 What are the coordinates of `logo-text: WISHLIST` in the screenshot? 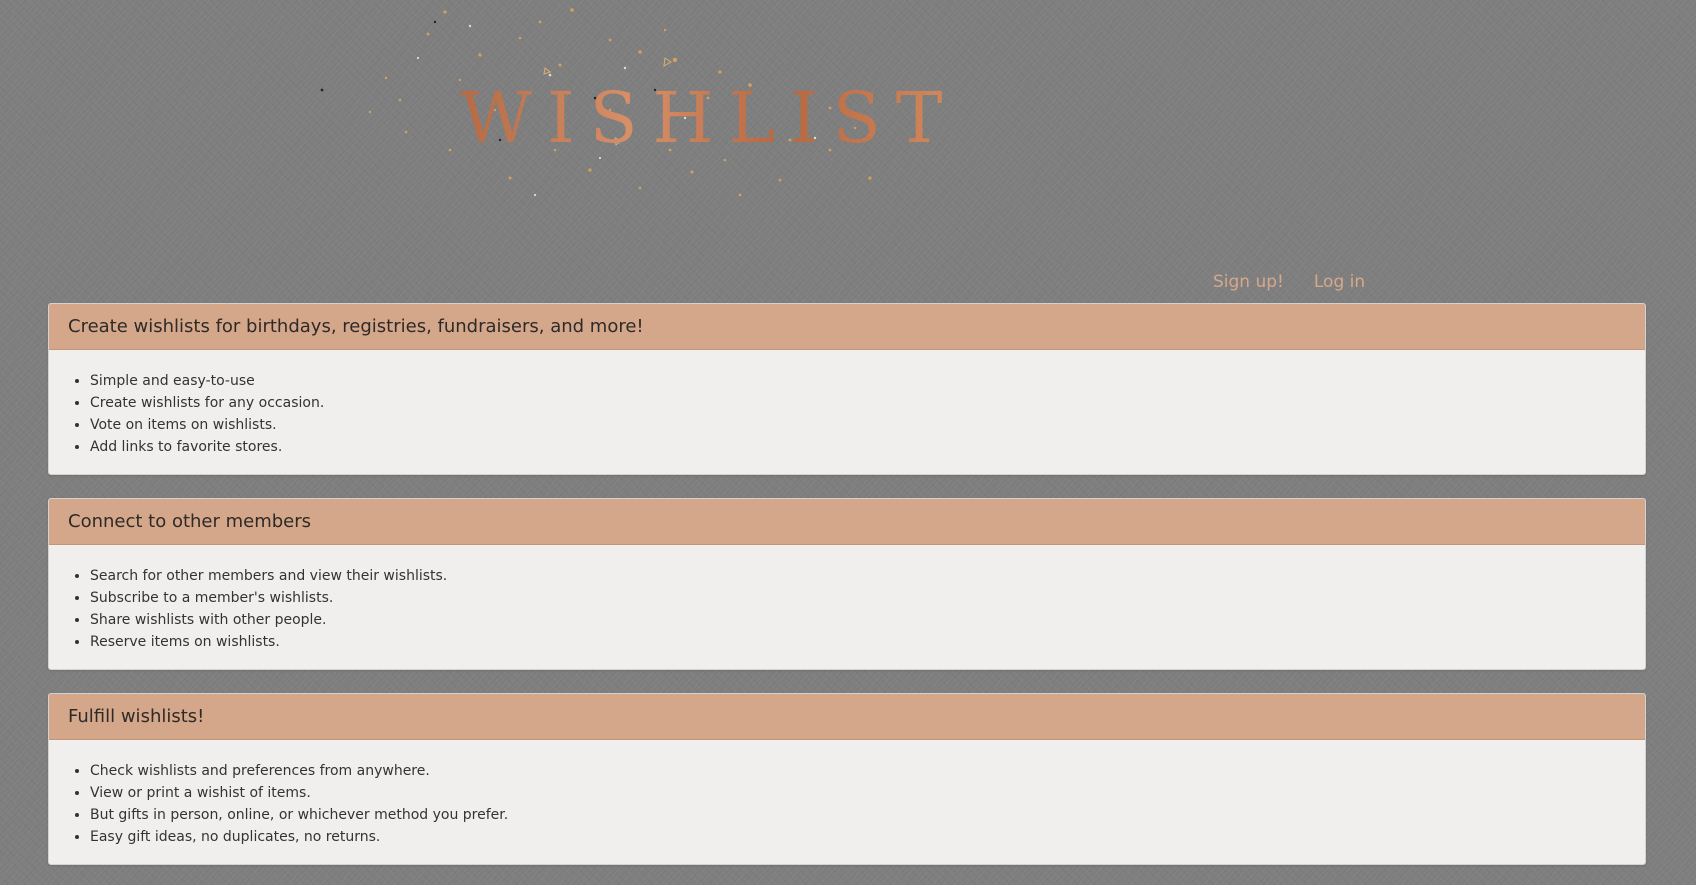 It's located at (709, 118).